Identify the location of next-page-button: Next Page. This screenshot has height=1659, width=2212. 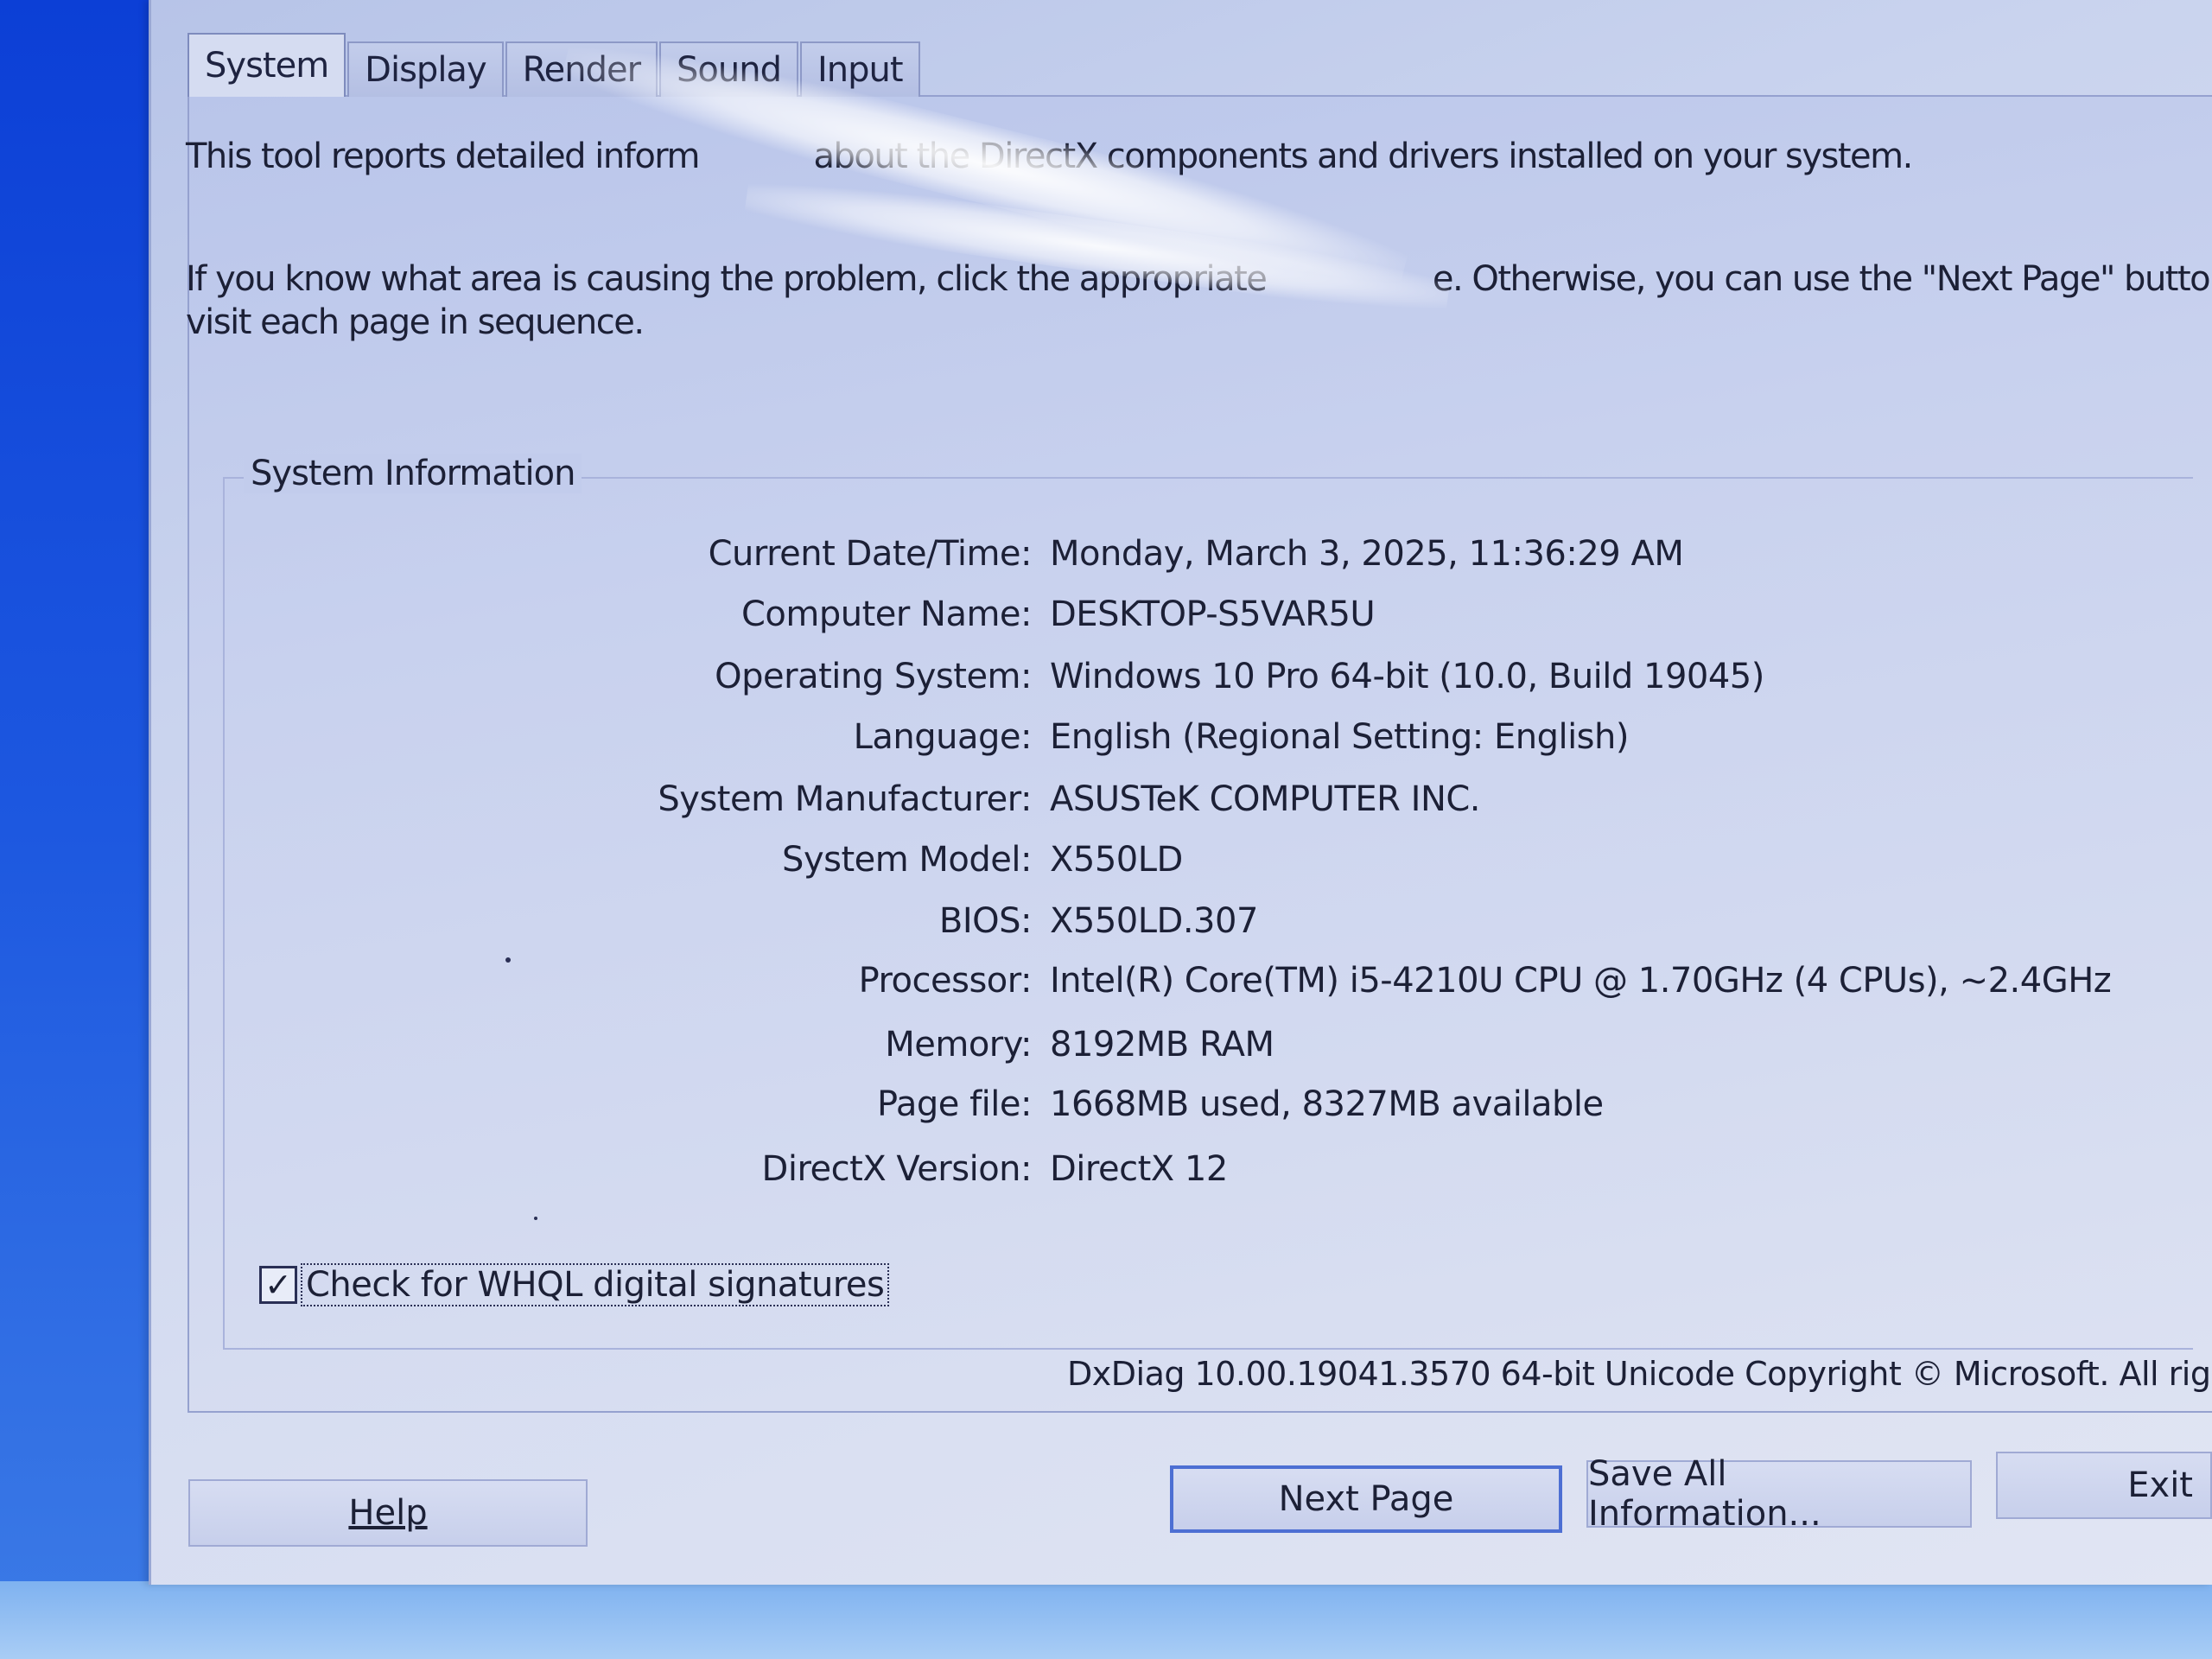
(1366, 1499).